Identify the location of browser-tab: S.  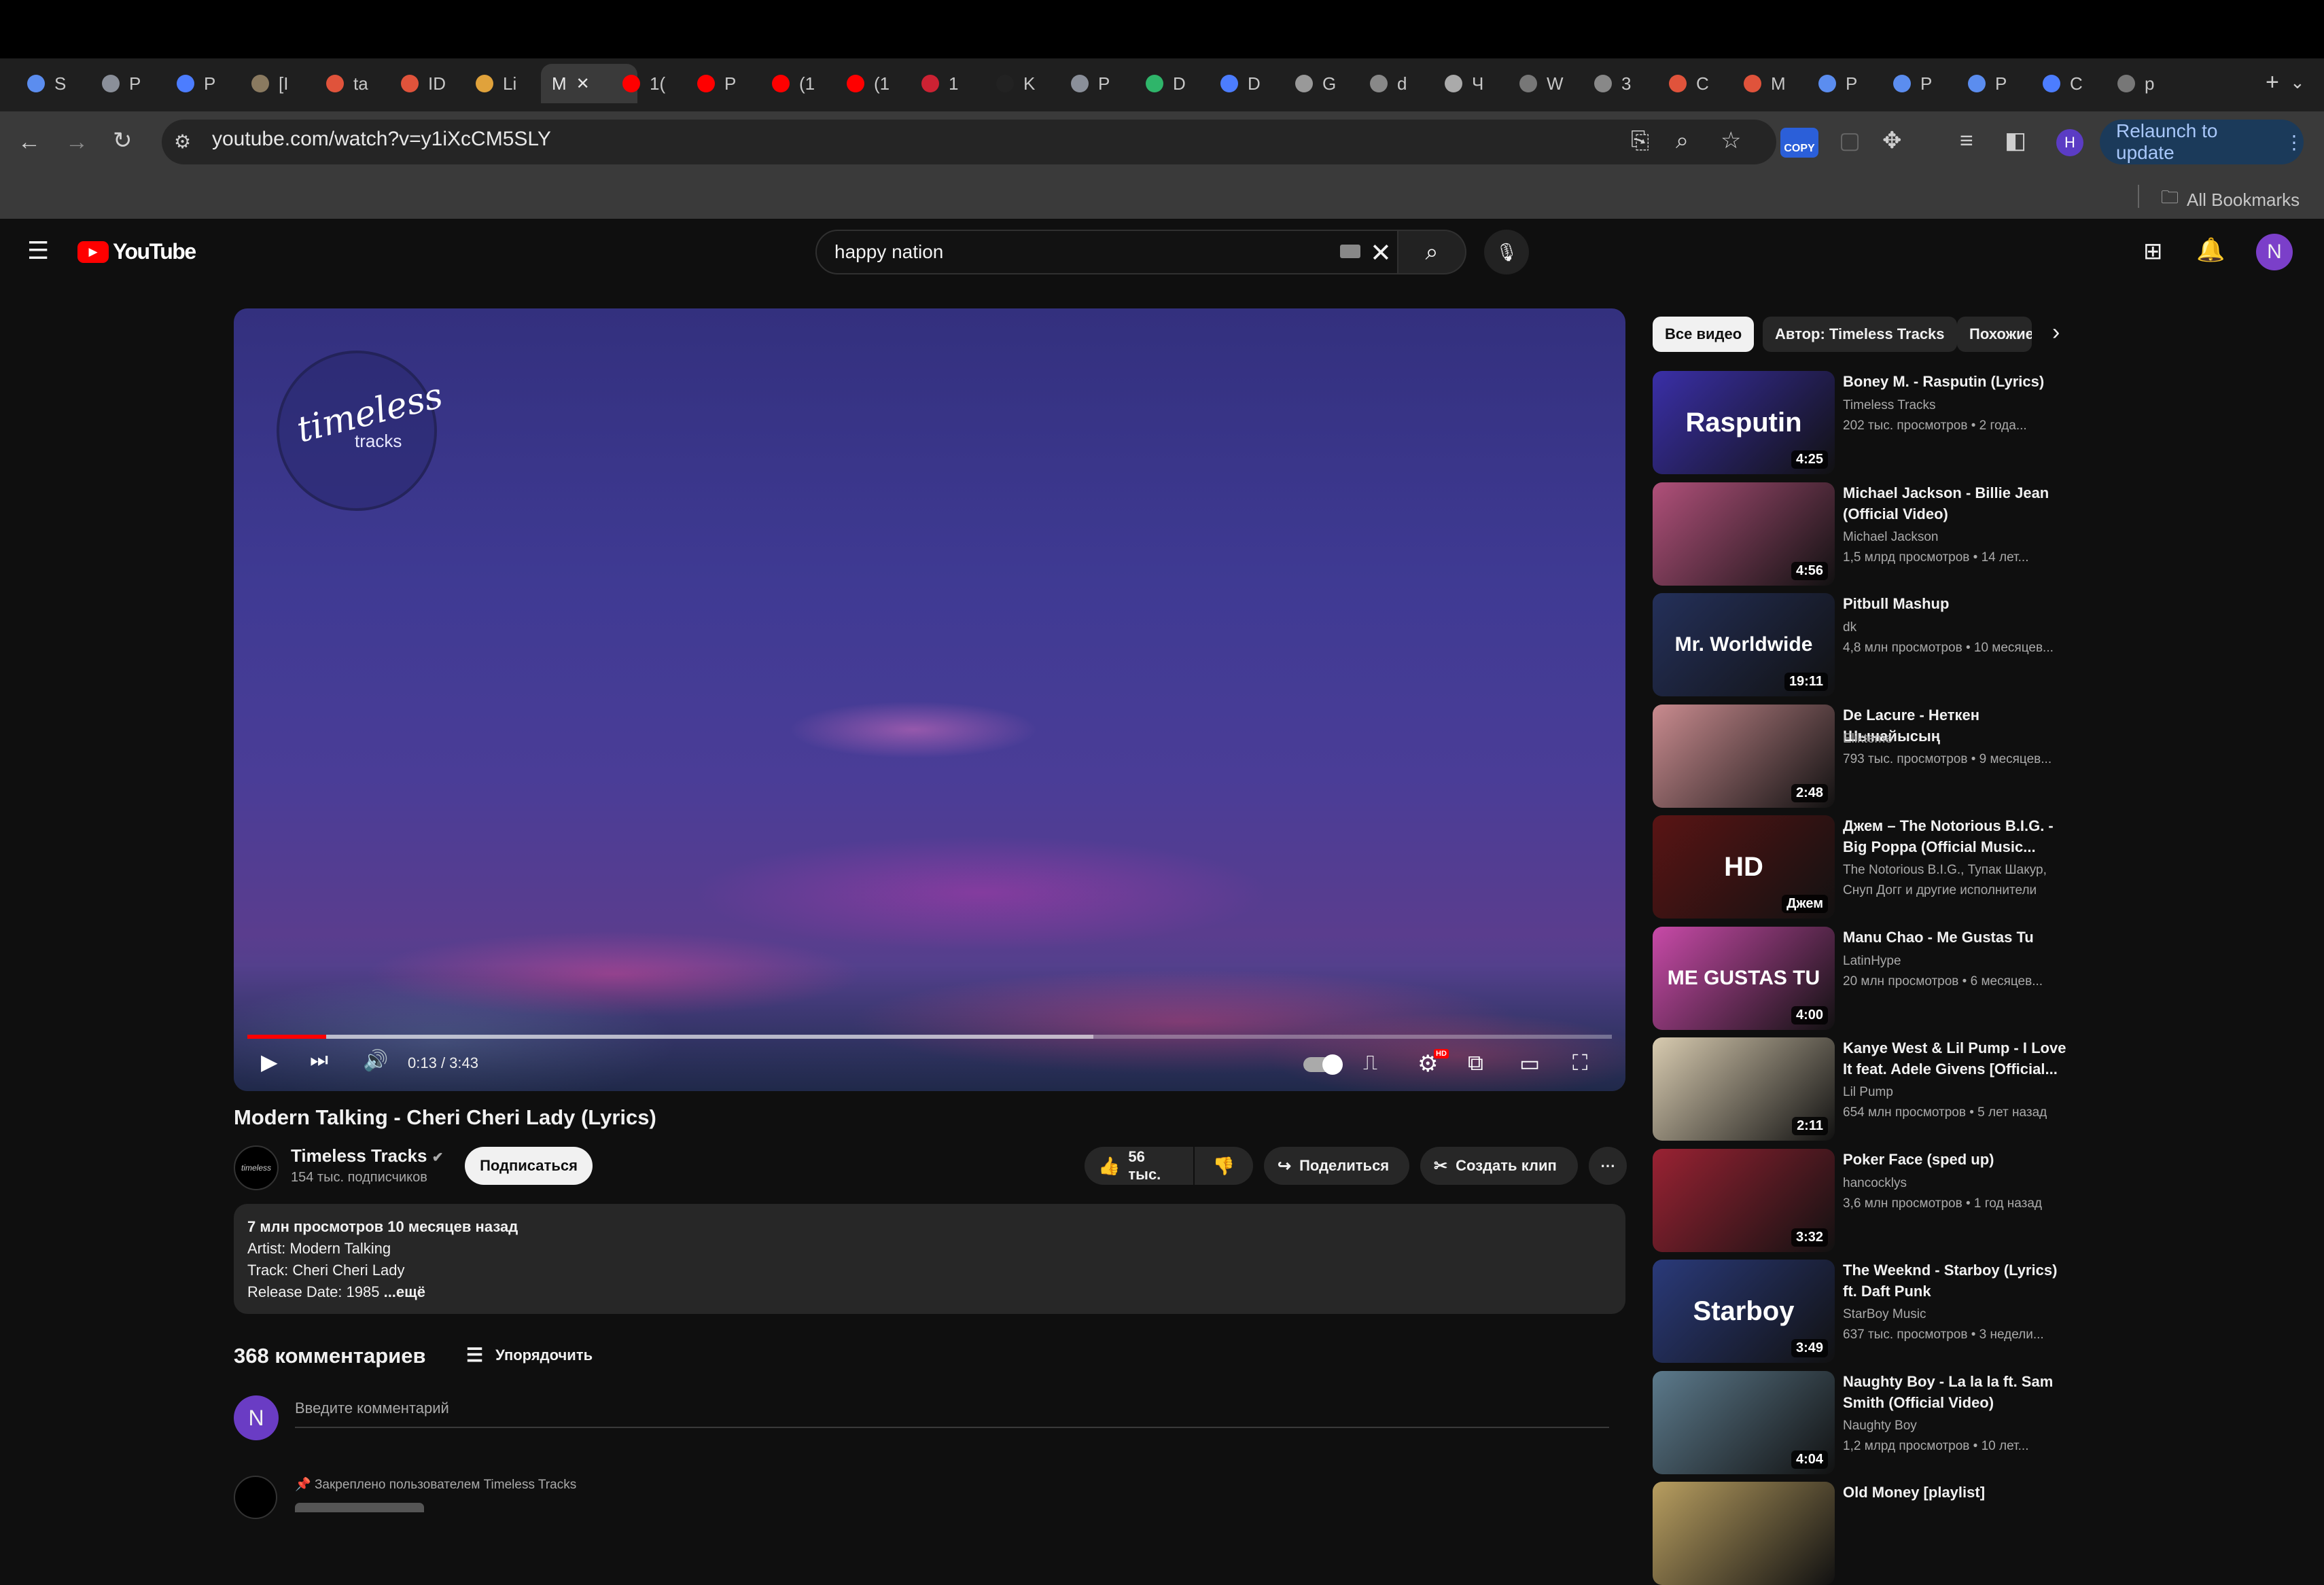
(61, 83).